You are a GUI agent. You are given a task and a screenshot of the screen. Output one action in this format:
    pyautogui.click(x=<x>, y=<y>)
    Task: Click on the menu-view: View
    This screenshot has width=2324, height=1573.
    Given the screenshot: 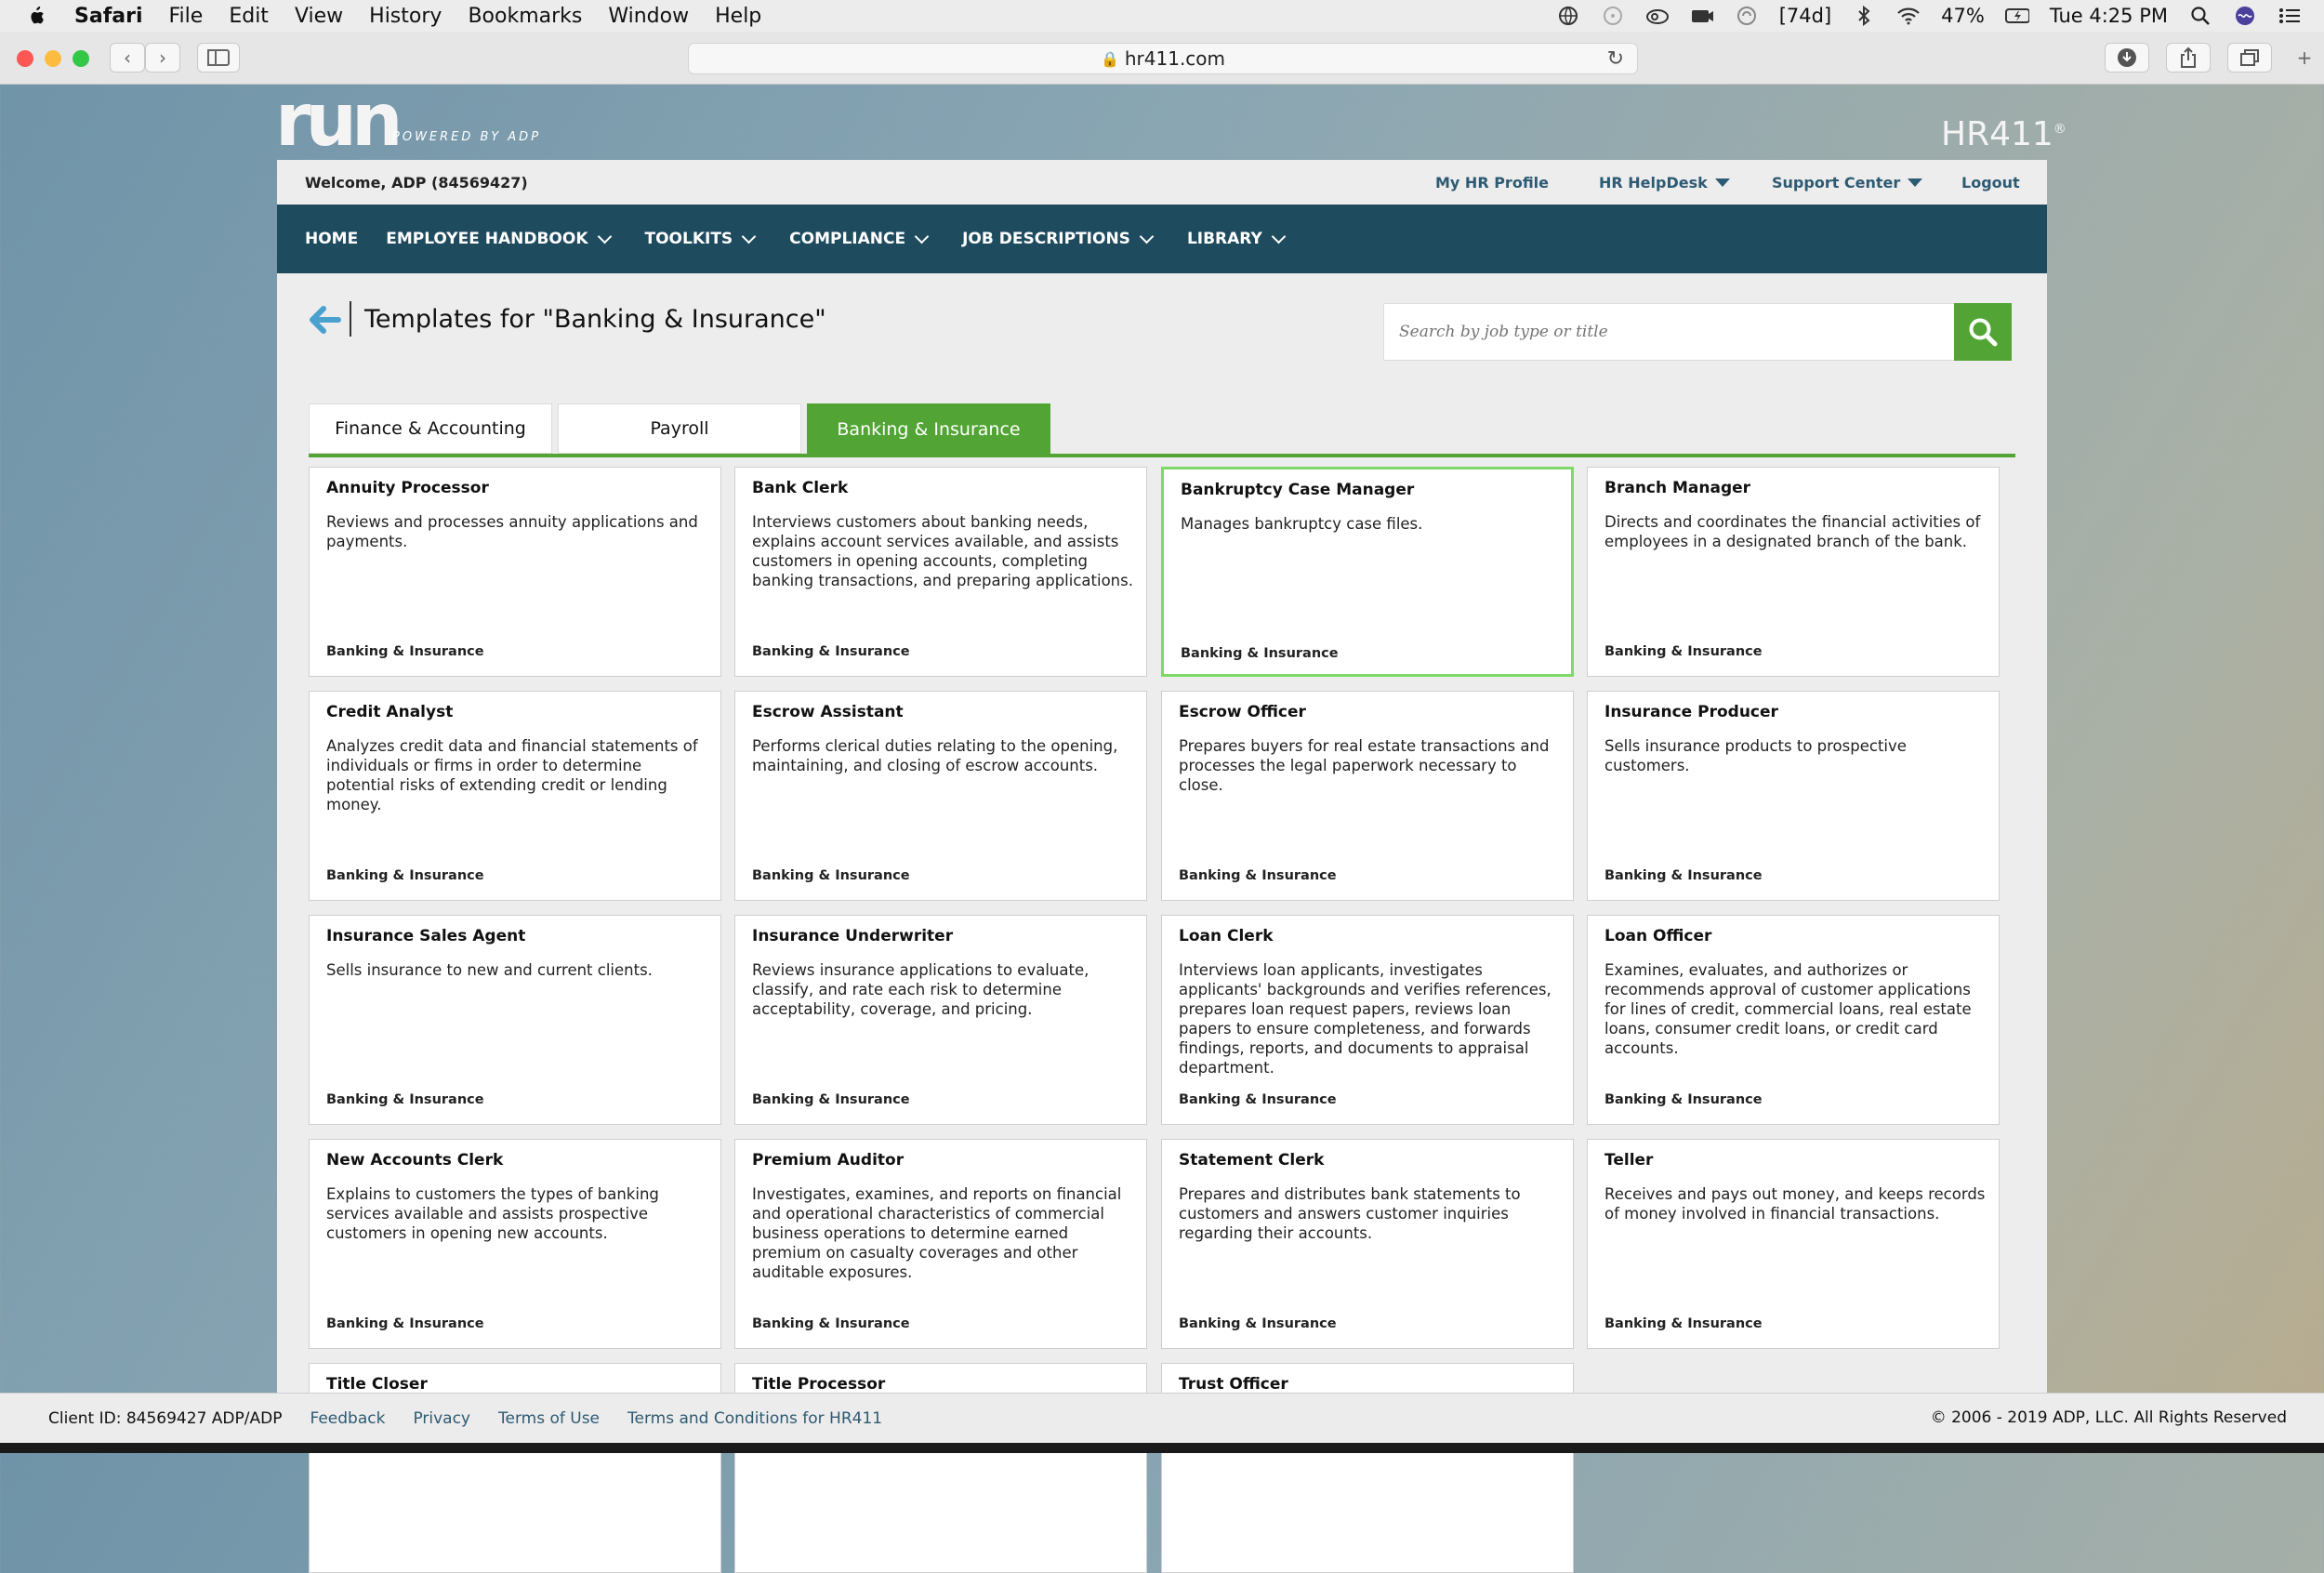 What is the action you would take?
    pyautogui.click(x=319, y=17)
    